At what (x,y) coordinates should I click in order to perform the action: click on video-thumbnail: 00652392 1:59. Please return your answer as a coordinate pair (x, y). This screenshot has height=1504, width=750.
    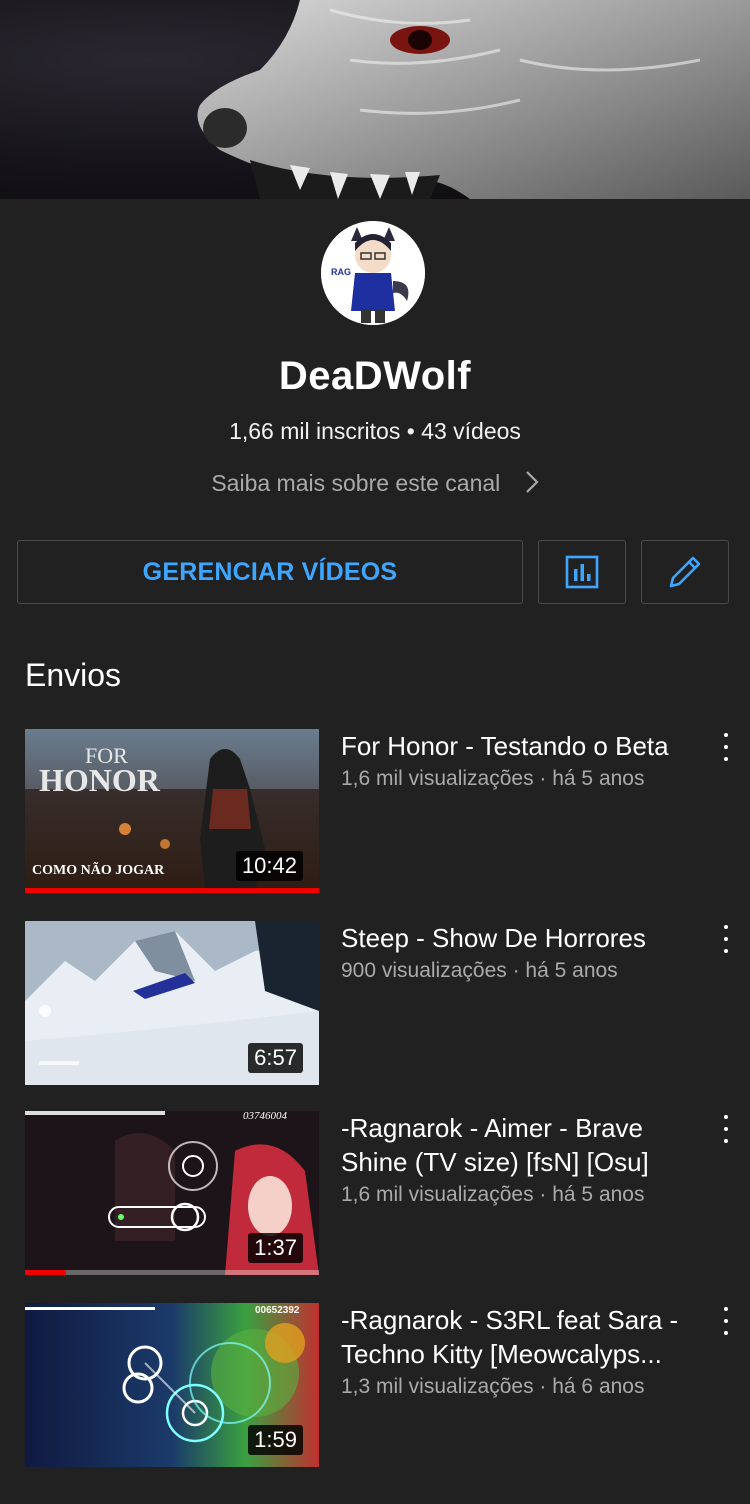
    Looking at the image, I should click on (172, 1385).